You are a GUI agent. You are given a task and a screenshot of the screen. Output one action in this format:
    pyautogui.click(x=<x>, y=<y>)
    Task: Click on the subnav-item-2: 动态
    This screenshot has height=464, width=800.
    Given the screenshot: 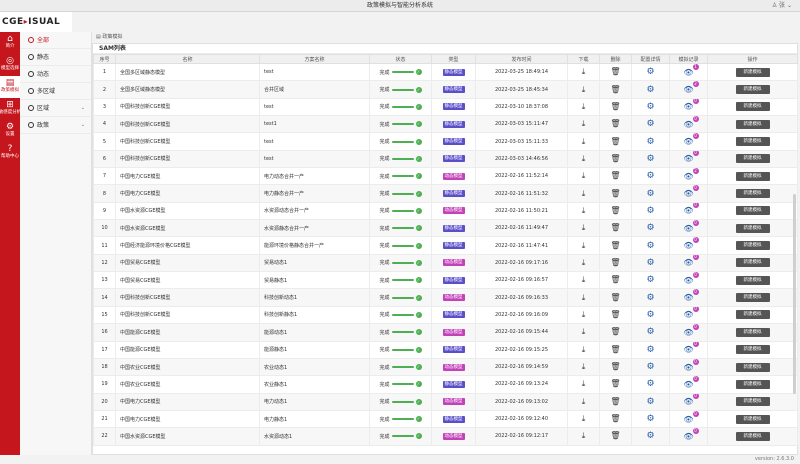 What is the action you would take?
    pyautogui.click(x=55, y=74)
    